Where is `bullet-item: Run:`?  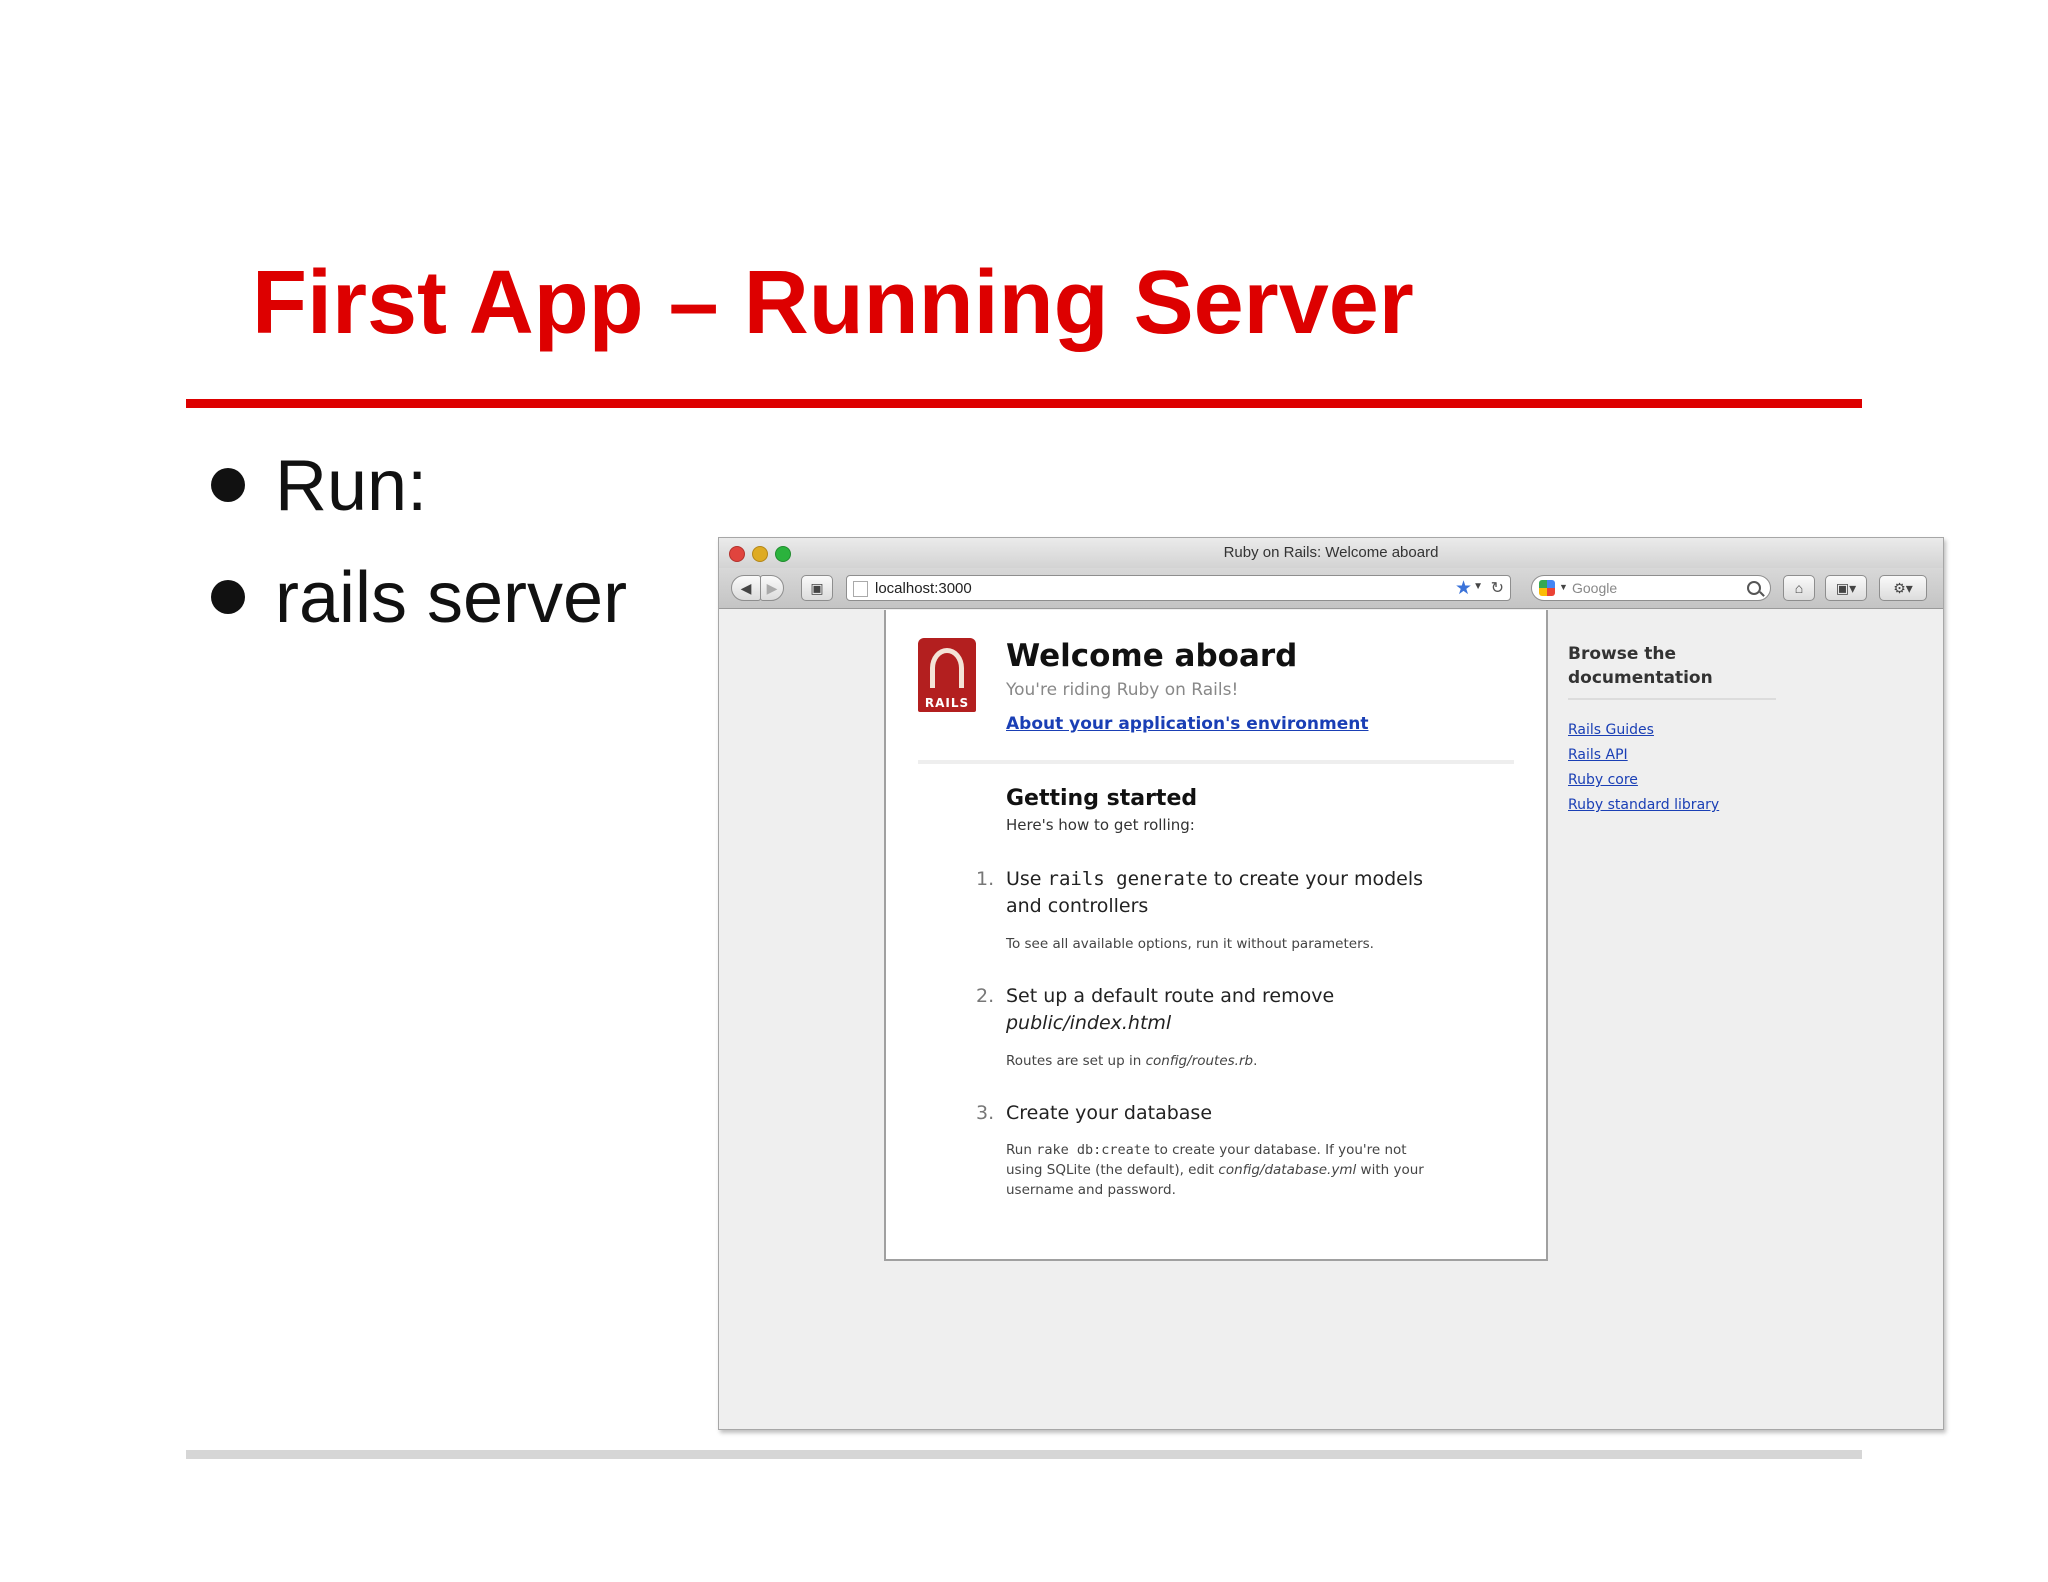 bullet-item: Run: is located at coordinates (416, 496).